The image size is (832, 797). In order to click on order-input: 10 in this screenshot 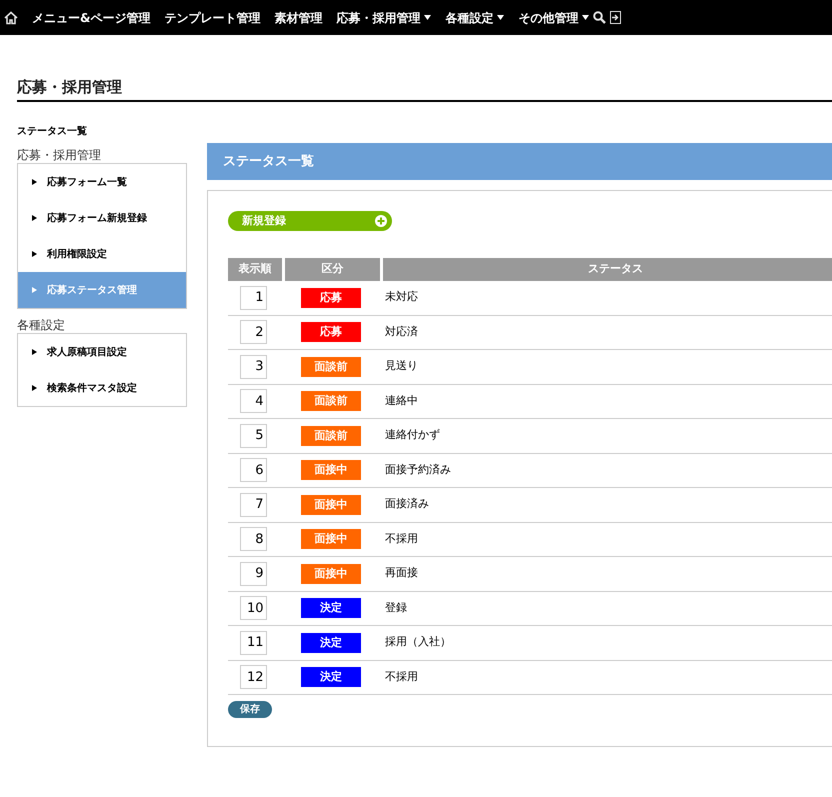, I will do `click(253, 608)`.